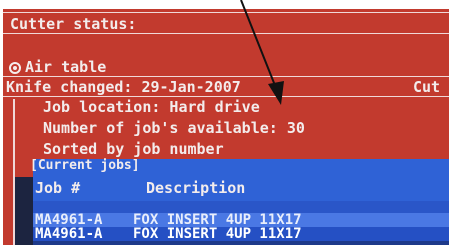  What do you see at coordinates (174, 128) in the screenshot?
I see `jobs-available-text: Number of job's available: 30` at bounding box center [174, 128].